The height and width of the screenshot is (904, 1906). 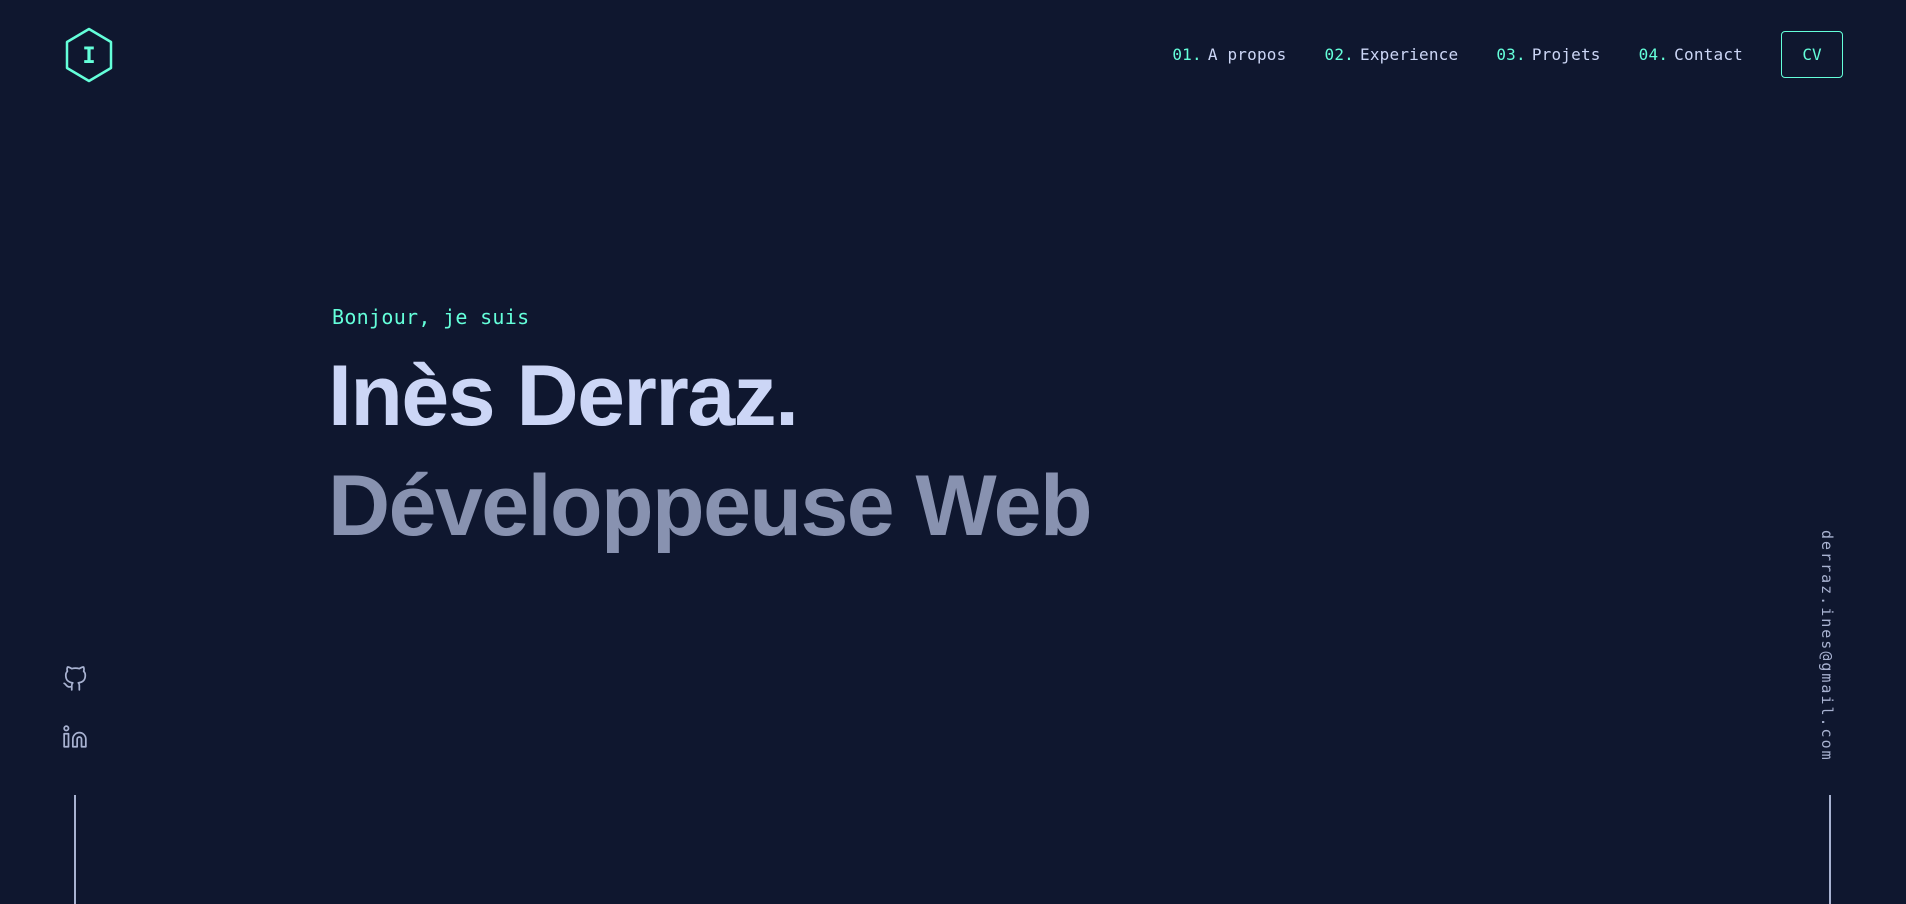 I want to click on nav-item-experience: 02. Experience, so click(x=1391, y=54).